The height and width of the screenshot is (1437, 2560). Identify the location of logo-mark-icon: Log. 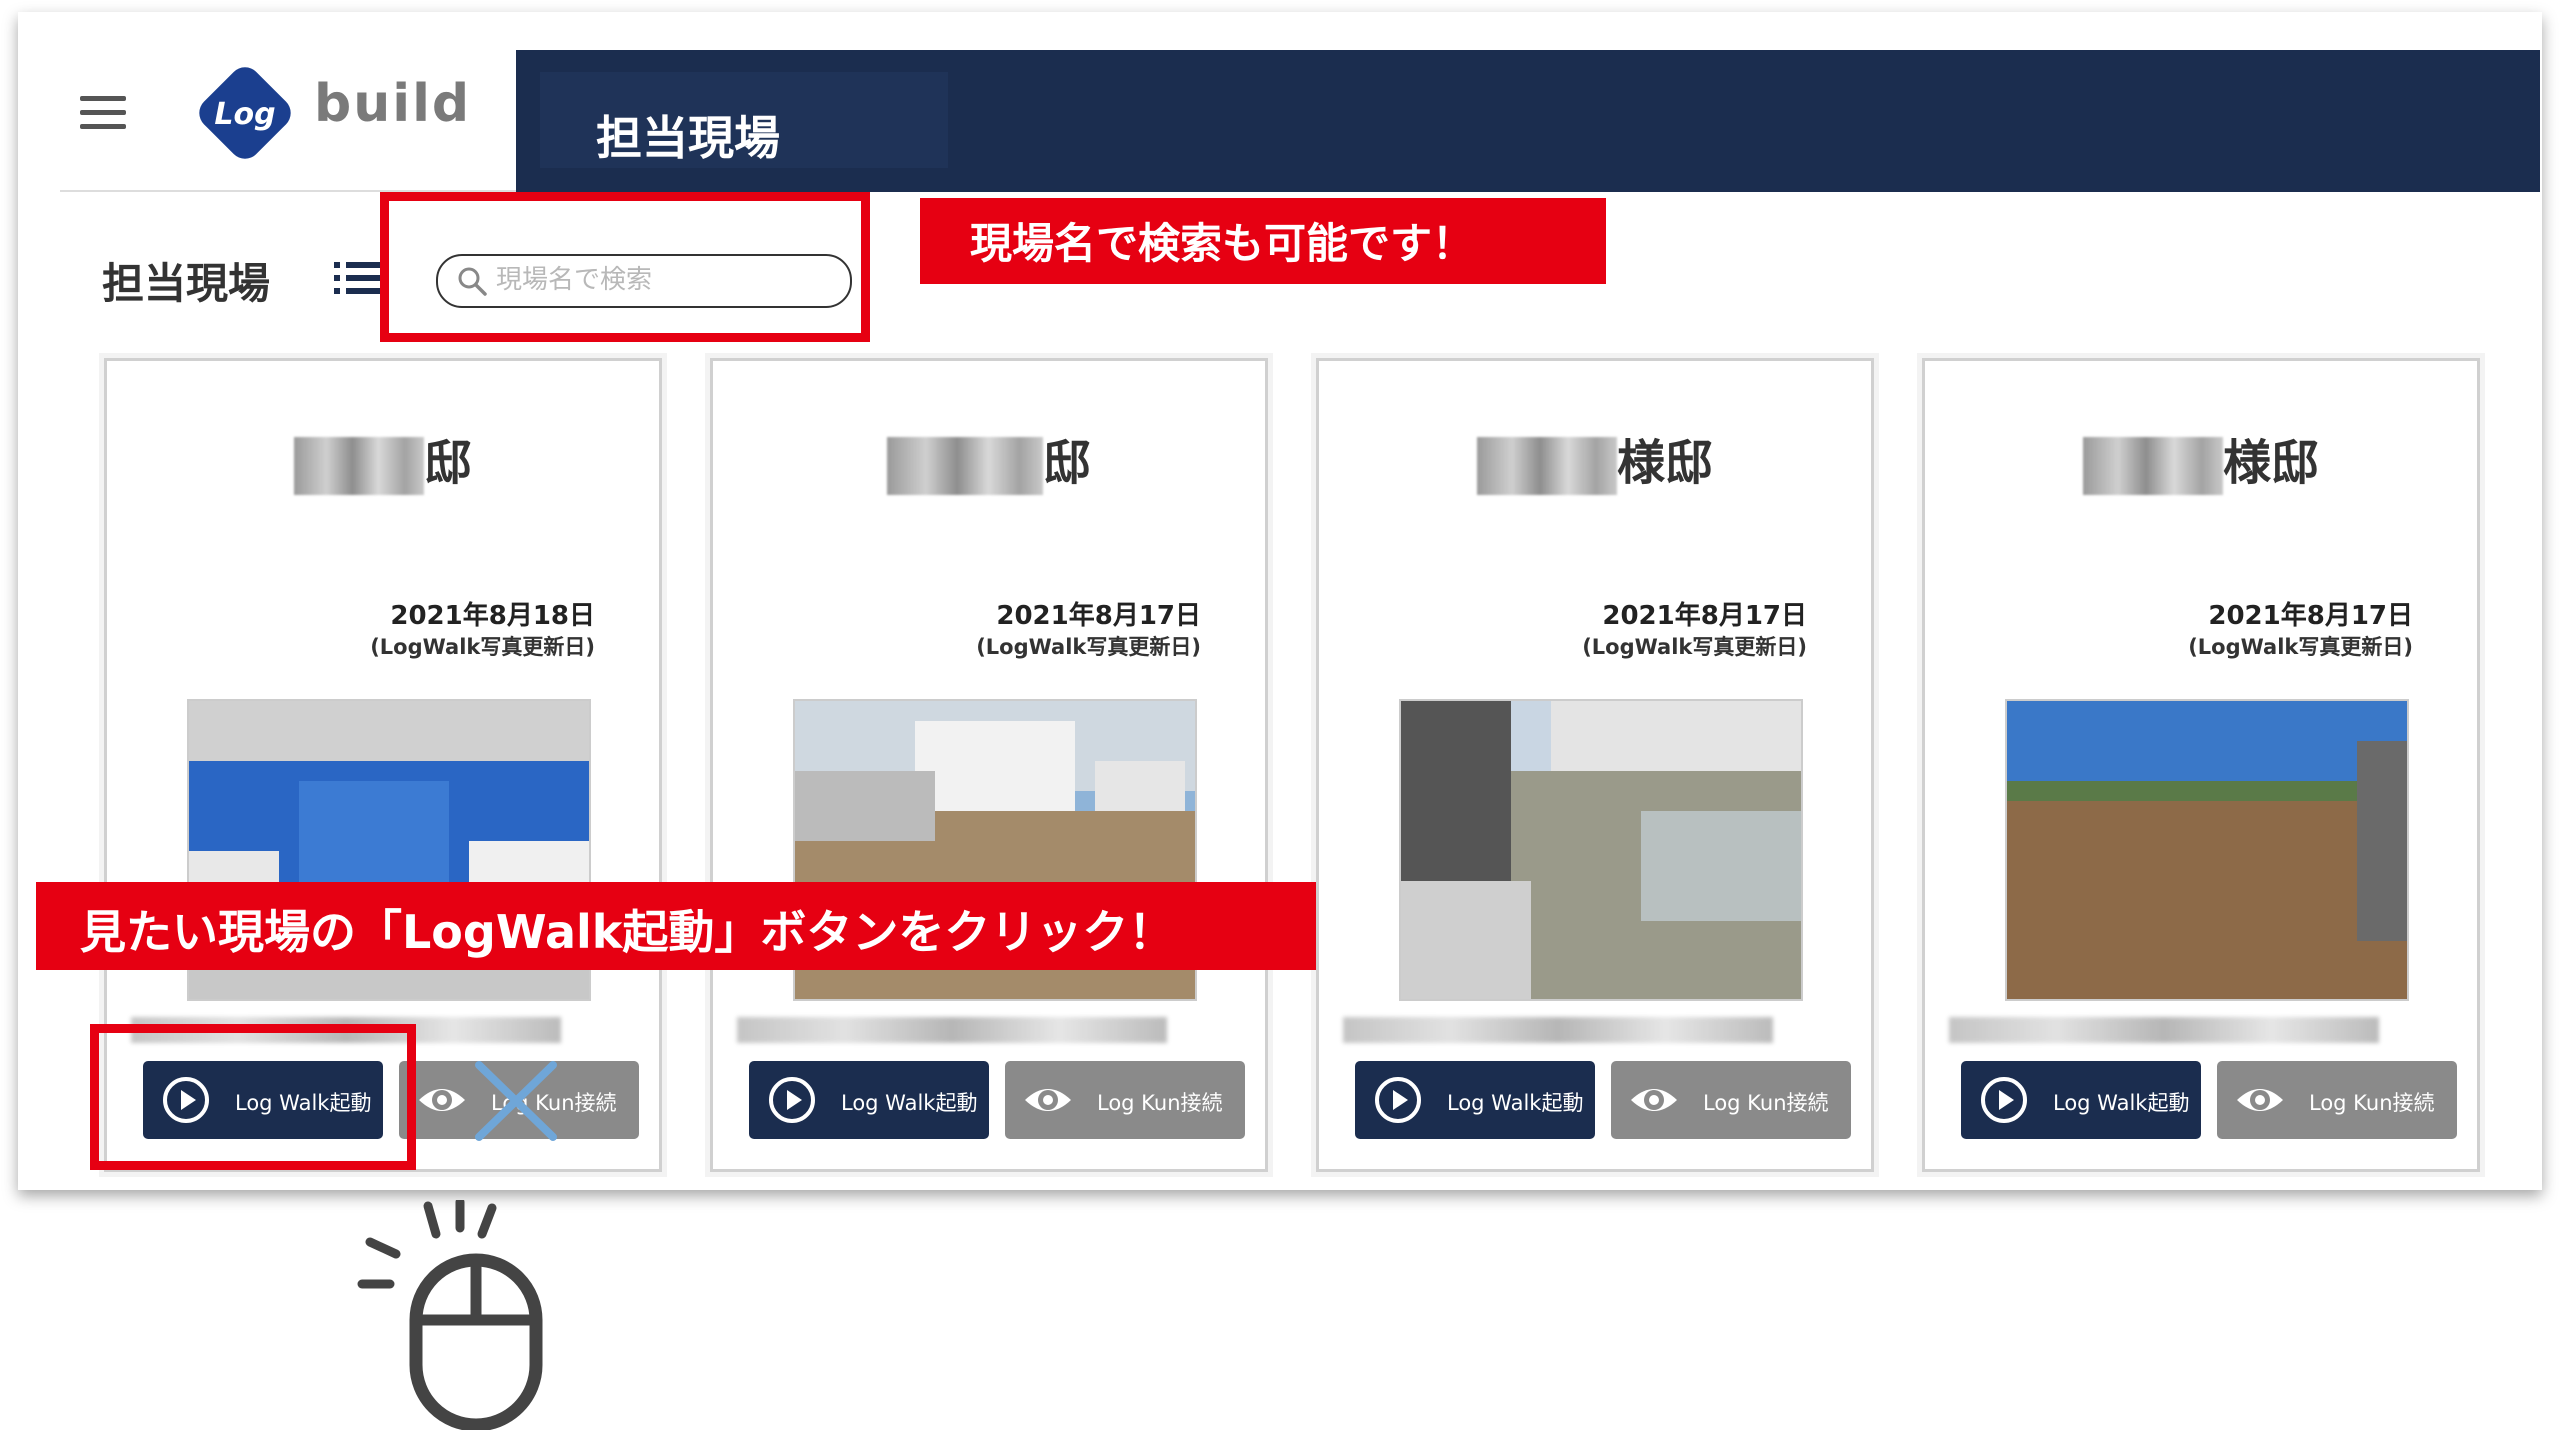
(245, 113).